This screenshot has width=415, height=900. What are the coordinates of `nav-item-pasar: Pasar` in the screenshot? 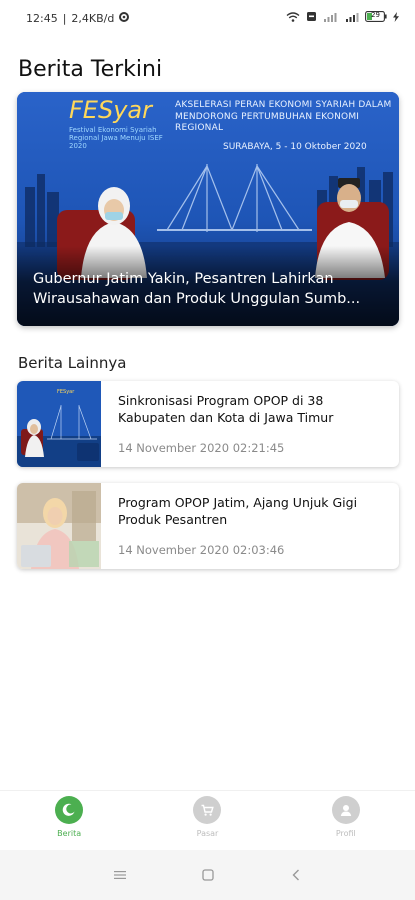 It's located at (207, 814).